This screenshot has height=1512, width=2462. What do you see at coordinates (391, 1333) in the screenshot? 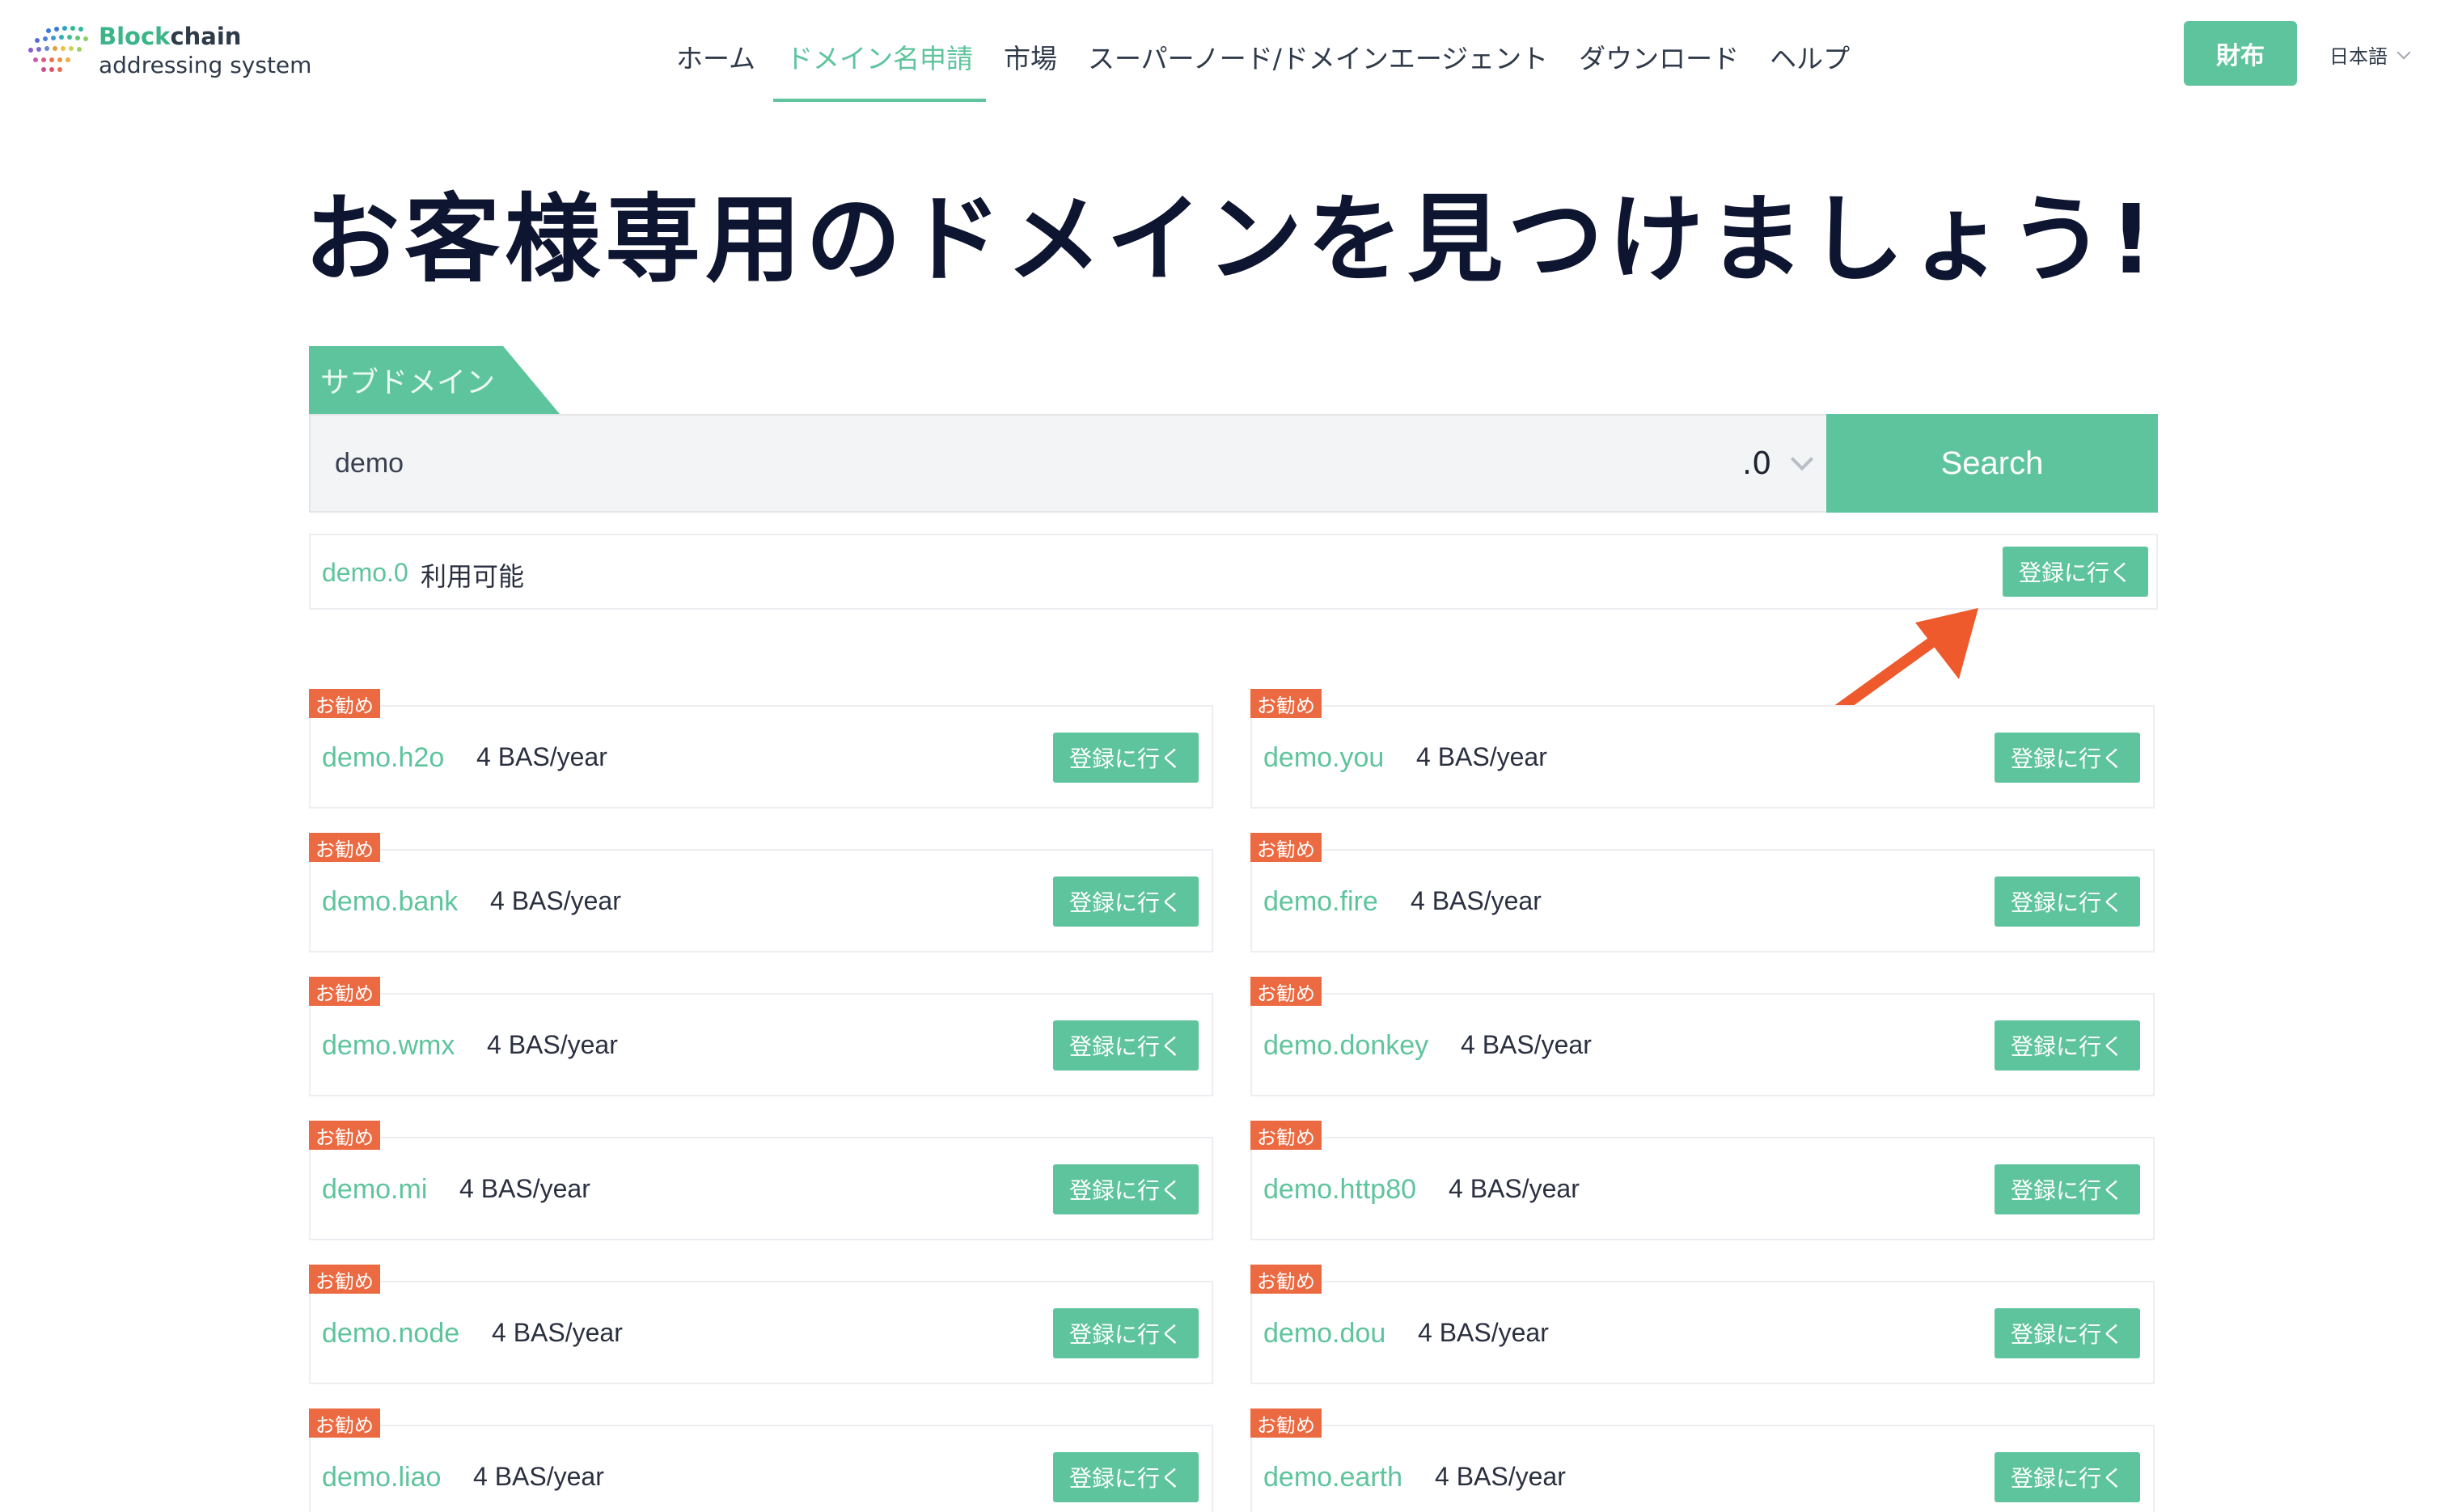
I see `suggested-domain: demo.node` at bounding box center [391, 1333].